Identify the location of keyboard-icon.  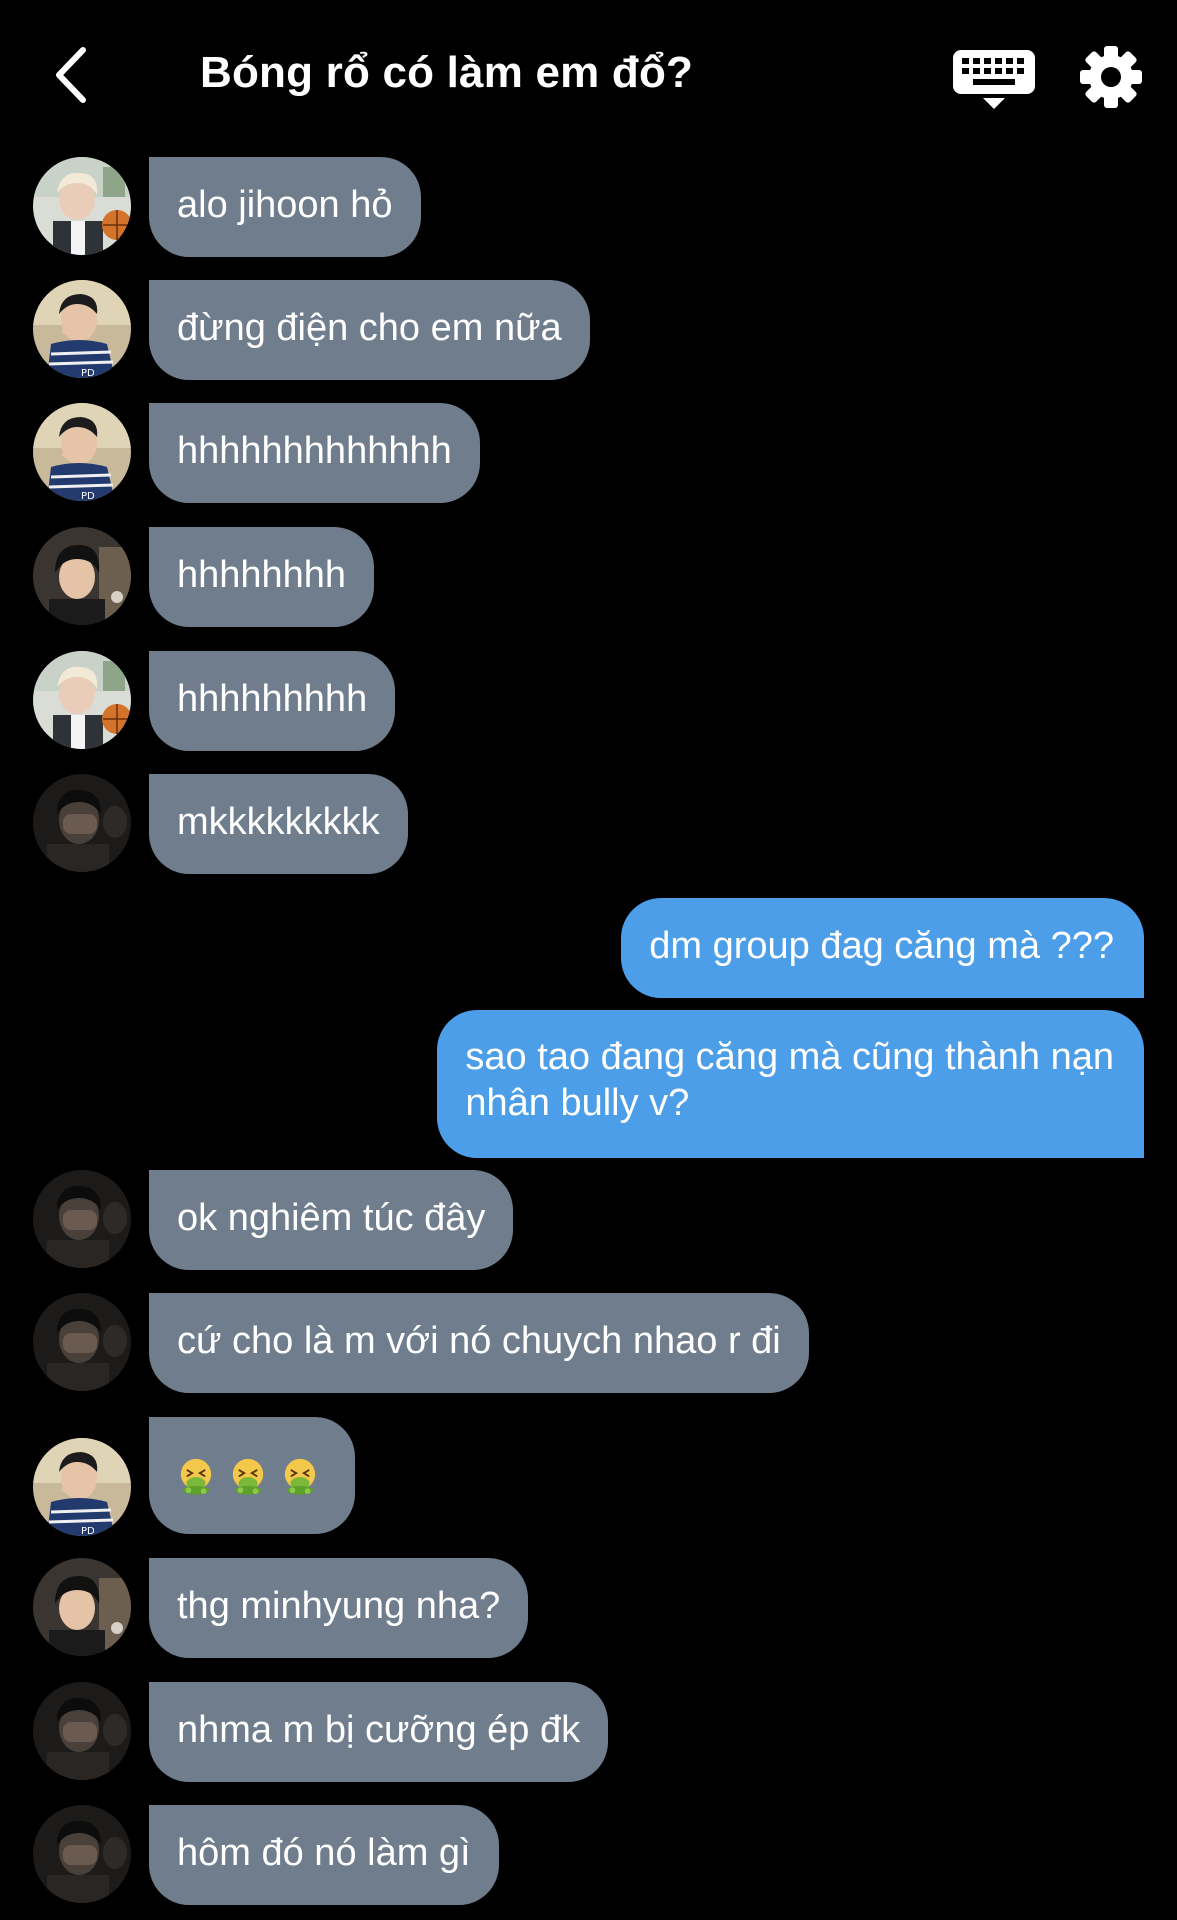
(994, 79).